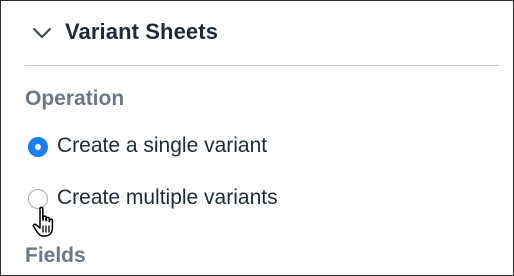  I want to click on radio-option-single-variant: Create a single variant, so click(225, 147).